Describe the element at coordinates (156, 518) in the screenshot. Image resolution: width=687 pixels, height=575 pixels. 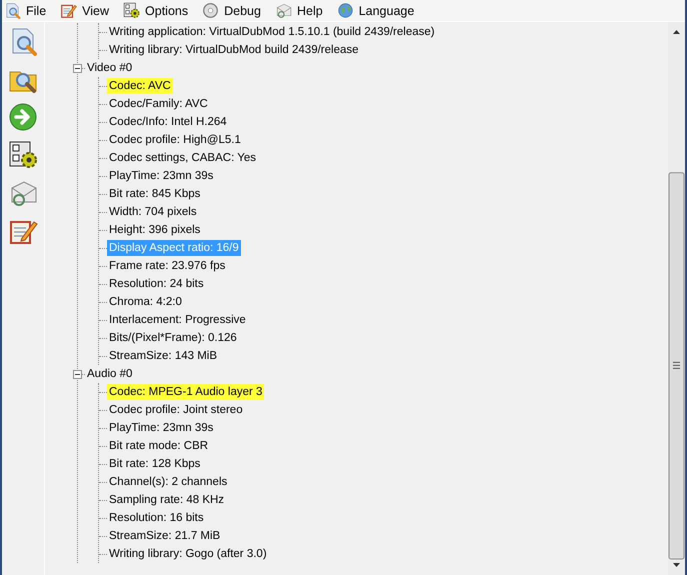
I see `tree-item: Resolution: 16 bits` at that location.